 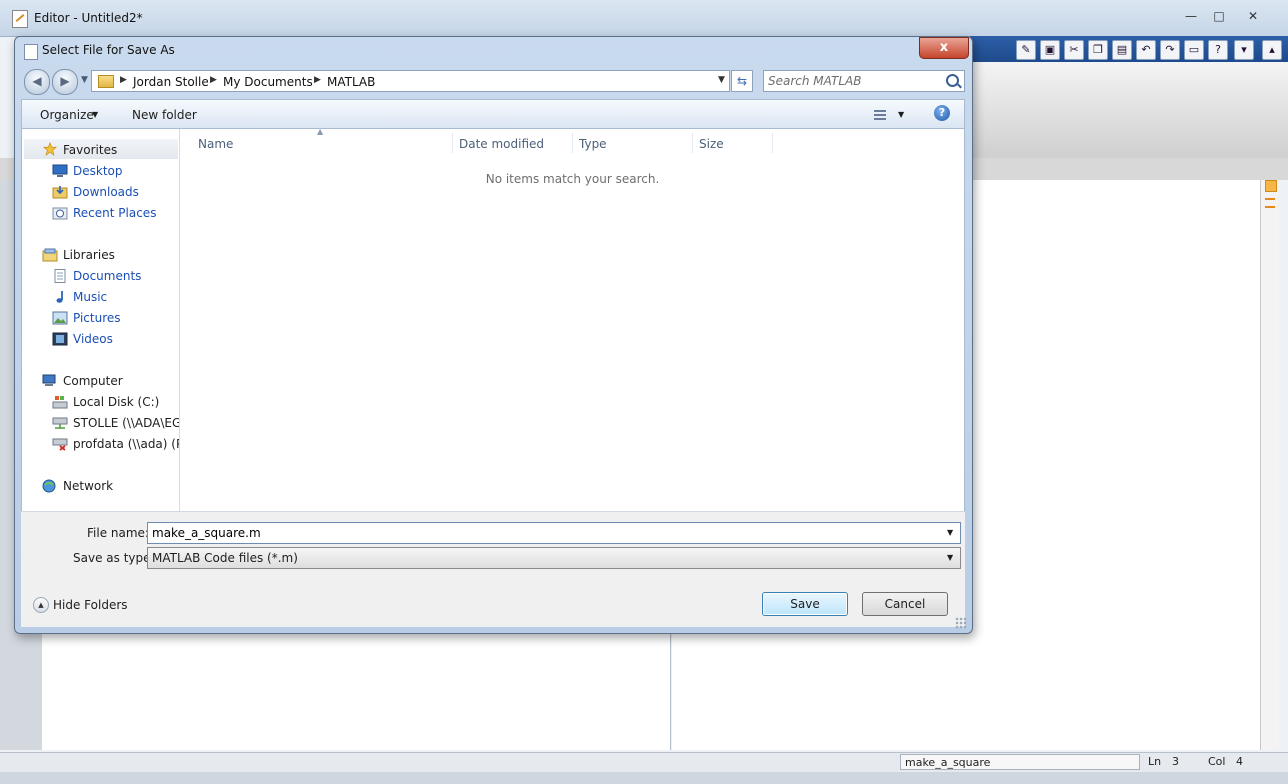 I want to click on local-disk-icon, so click(x=60, y=402).